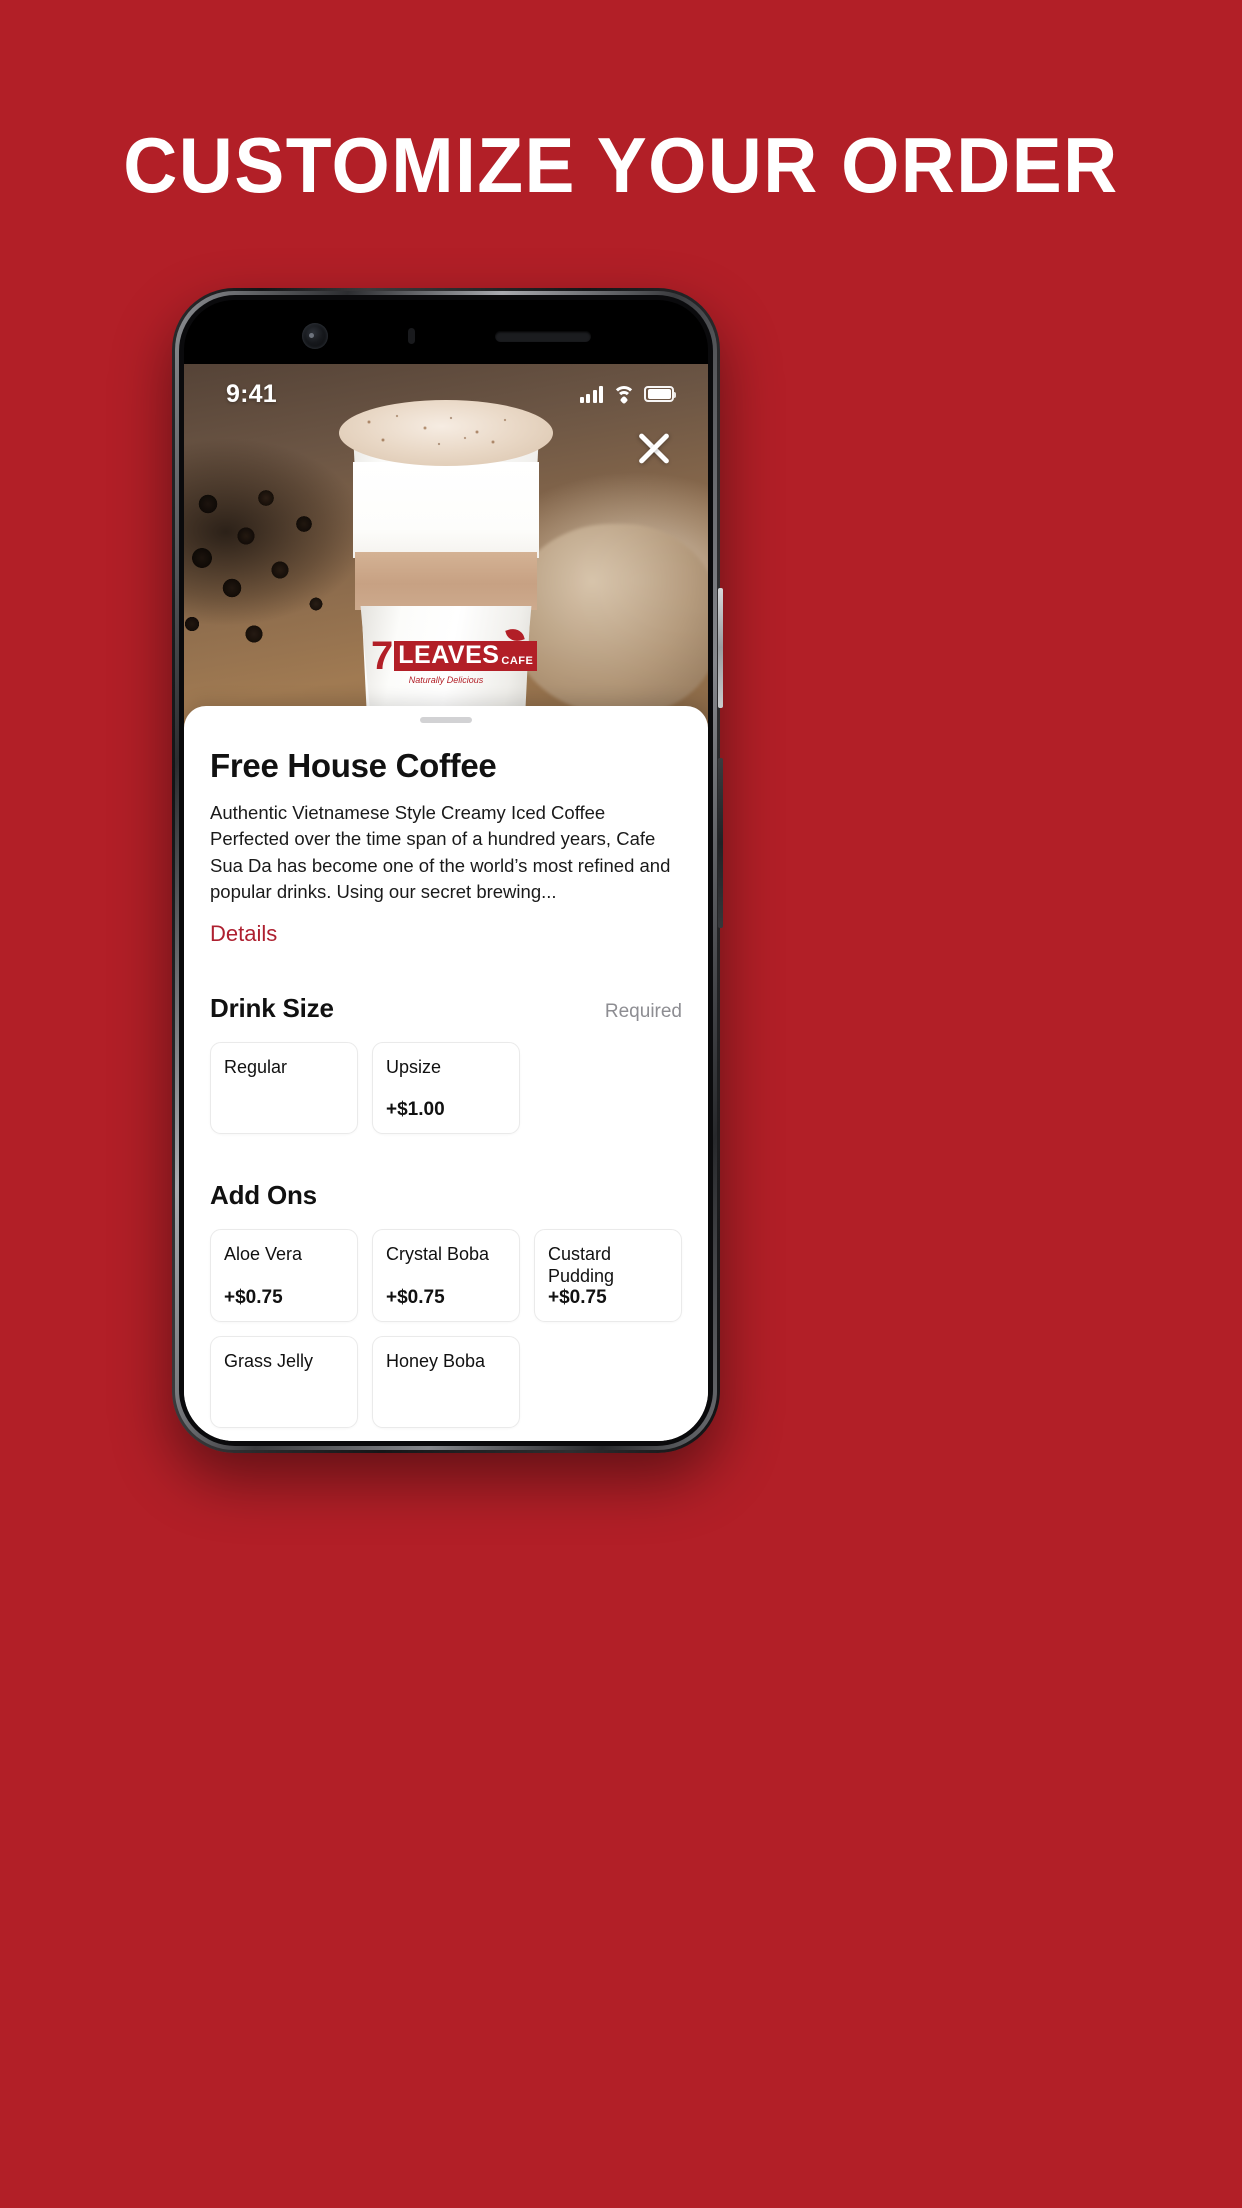 This screenshot has height=2208, width=1242. I want to click on section-title: Drink Size, so click(272, 1008).